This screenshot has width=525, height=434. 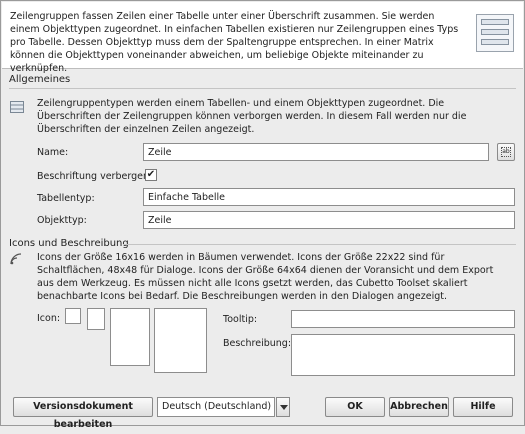 What do you see at coordinates (62, 220) in the screenshot?
I see `objecttype-label: Objekttyp:` at bounding box center [62, 220].